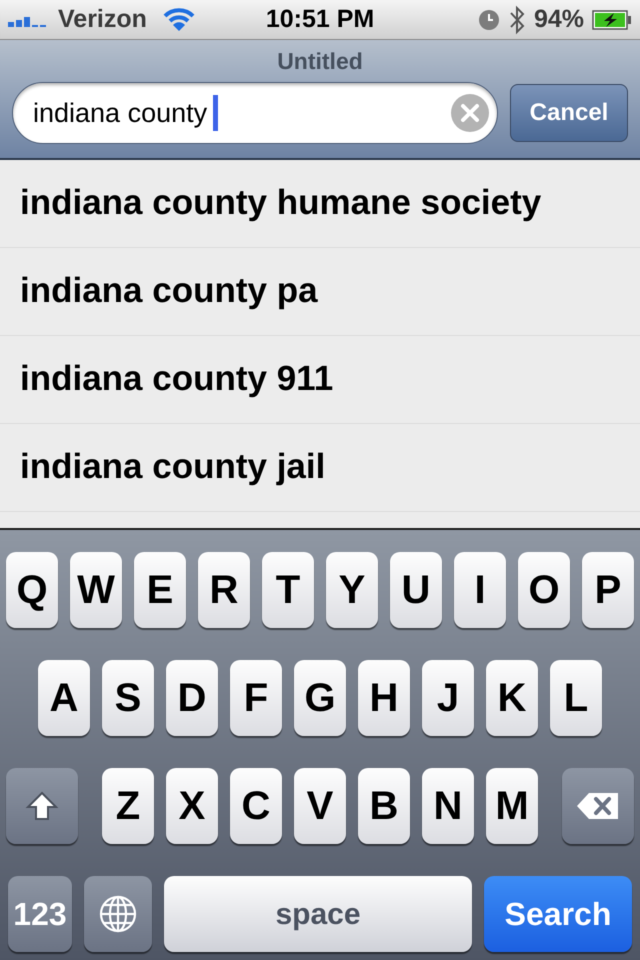  What do you see at coordinates (480, 590) in the screenshot?
I see `key: I` at bounding box center [480, 590].